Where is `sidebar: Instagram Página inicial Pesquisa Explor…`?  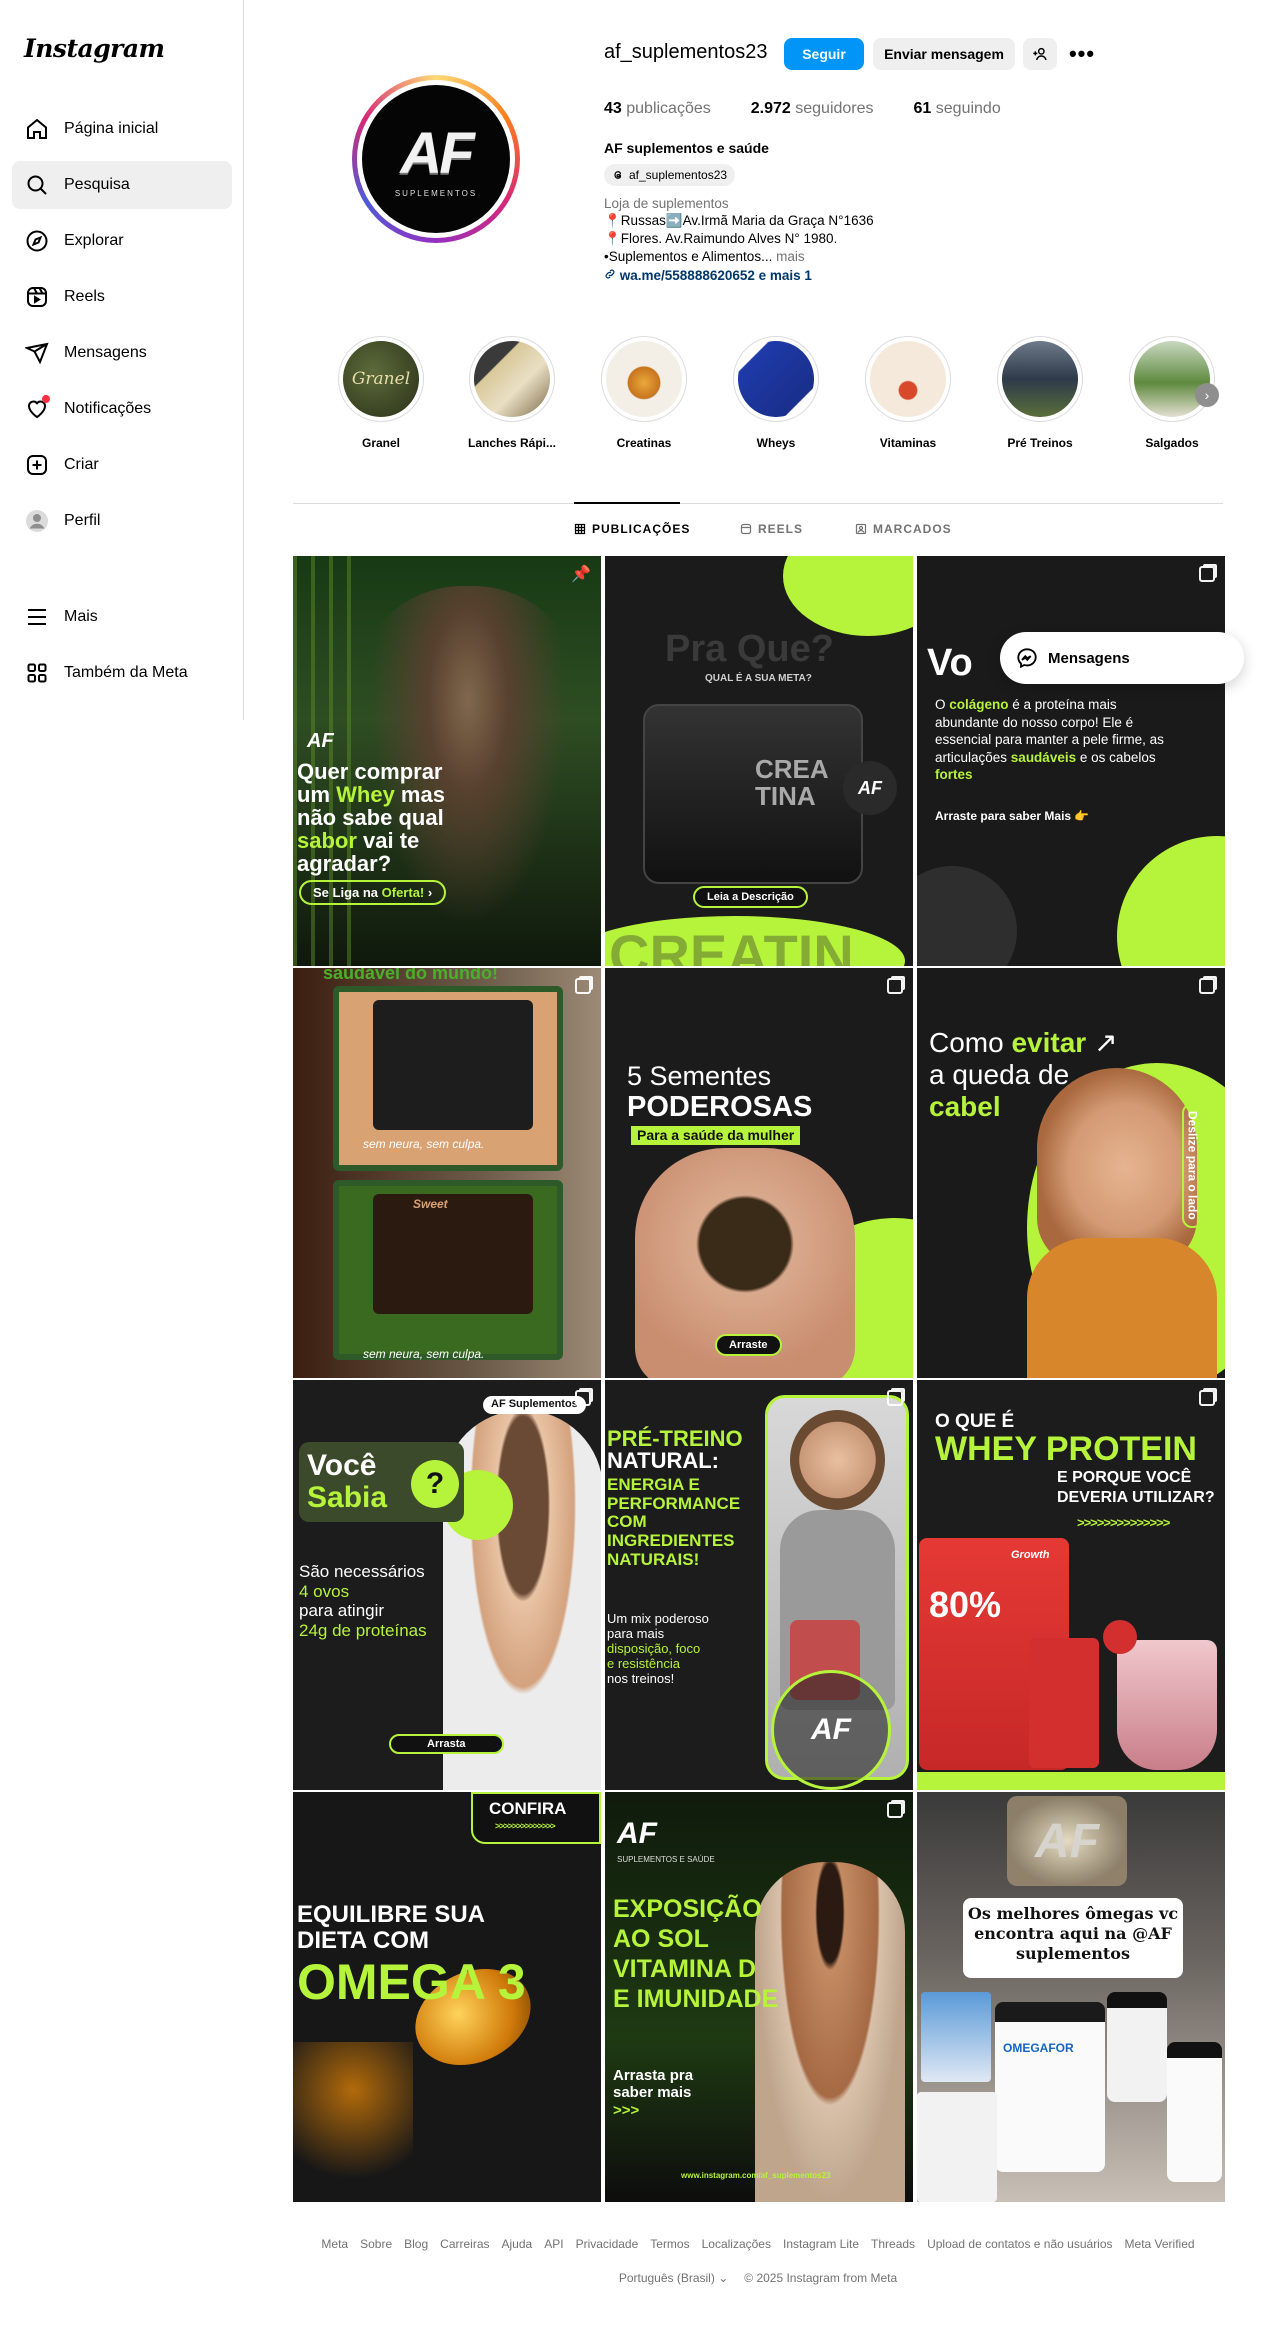
sidebar: Instagram Página inicial Pesquisa Explor… is located at coordinates (122, 360).